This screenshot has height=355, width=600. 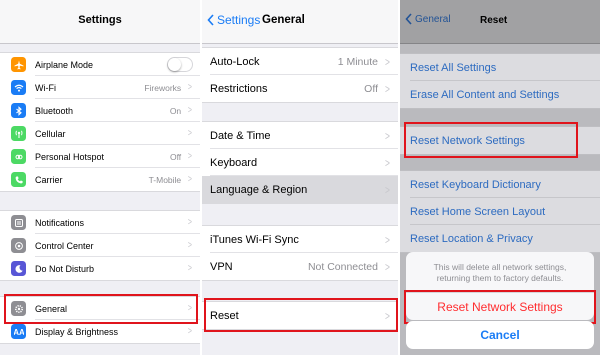 I want to click on settings-row-carrier: Carrier T-Mobile >, so click(x=100, y=179).